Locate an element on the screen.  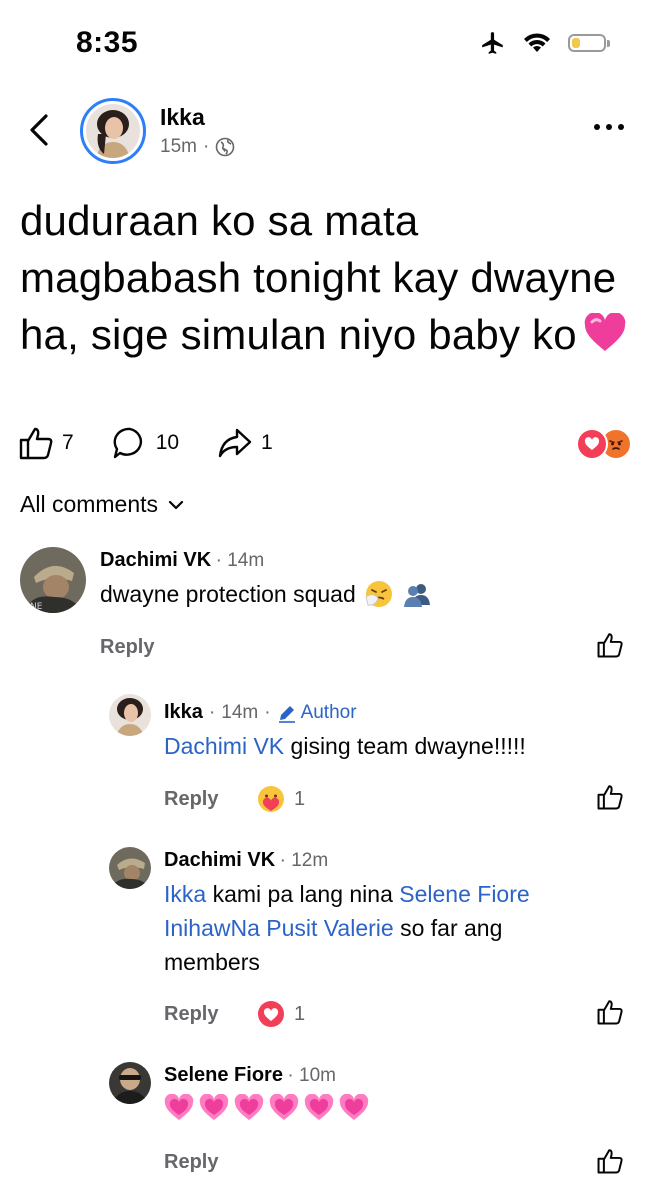
status-icons is located at coordinates (545, 43).